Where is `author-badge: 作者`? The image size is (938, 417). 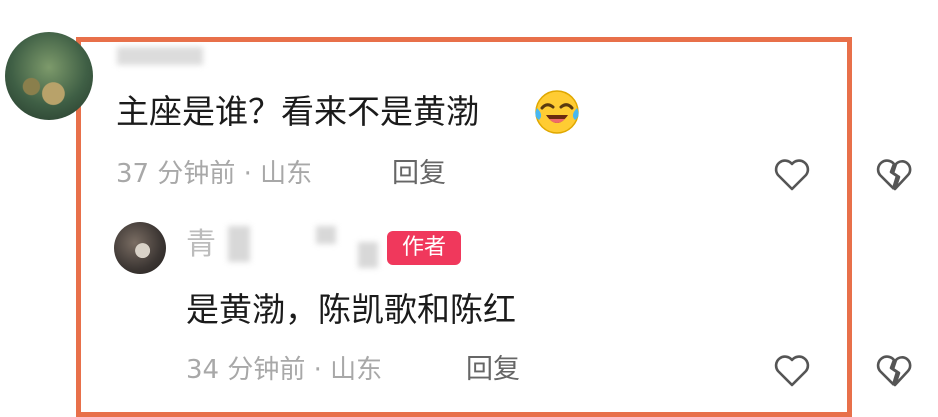
author-badge: 作者 is located at coordinates (424, 248).